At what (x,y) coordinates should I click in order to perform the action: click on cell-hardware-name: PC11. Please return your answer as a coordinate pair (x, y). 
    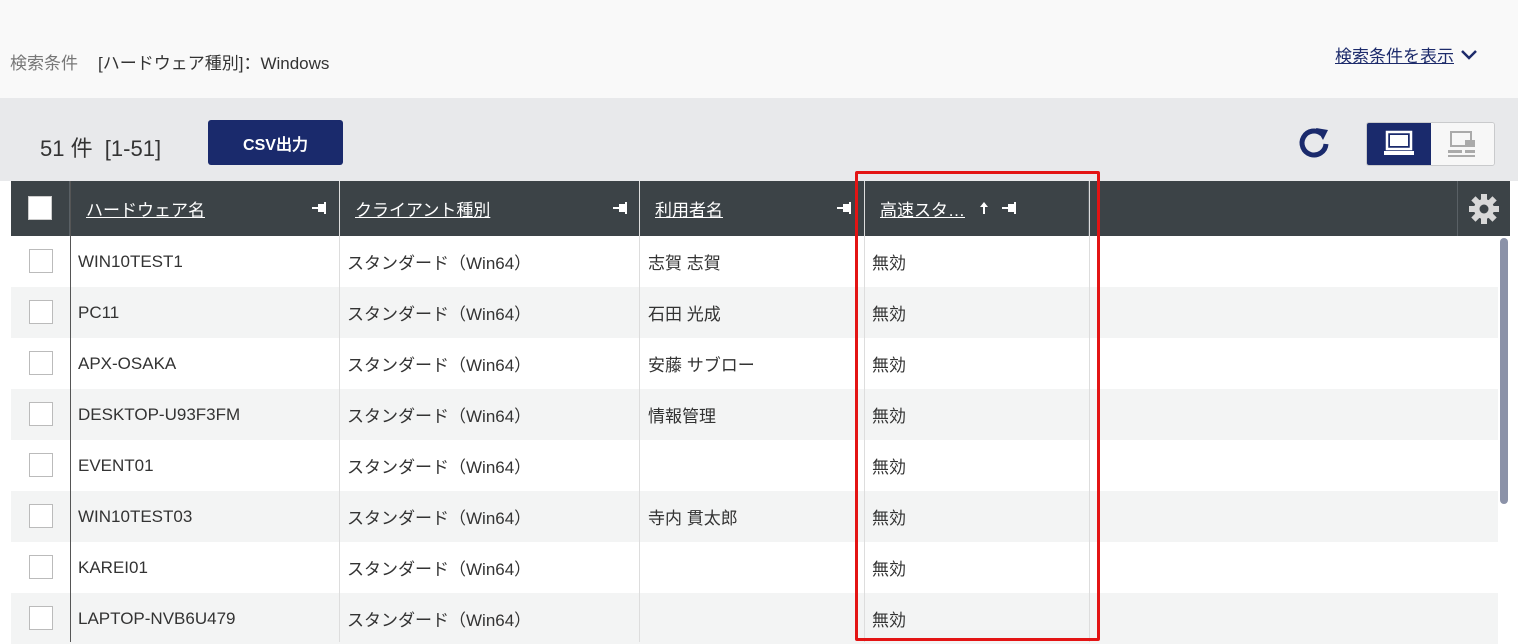
    Looking at the image, I should click on (99, 312).